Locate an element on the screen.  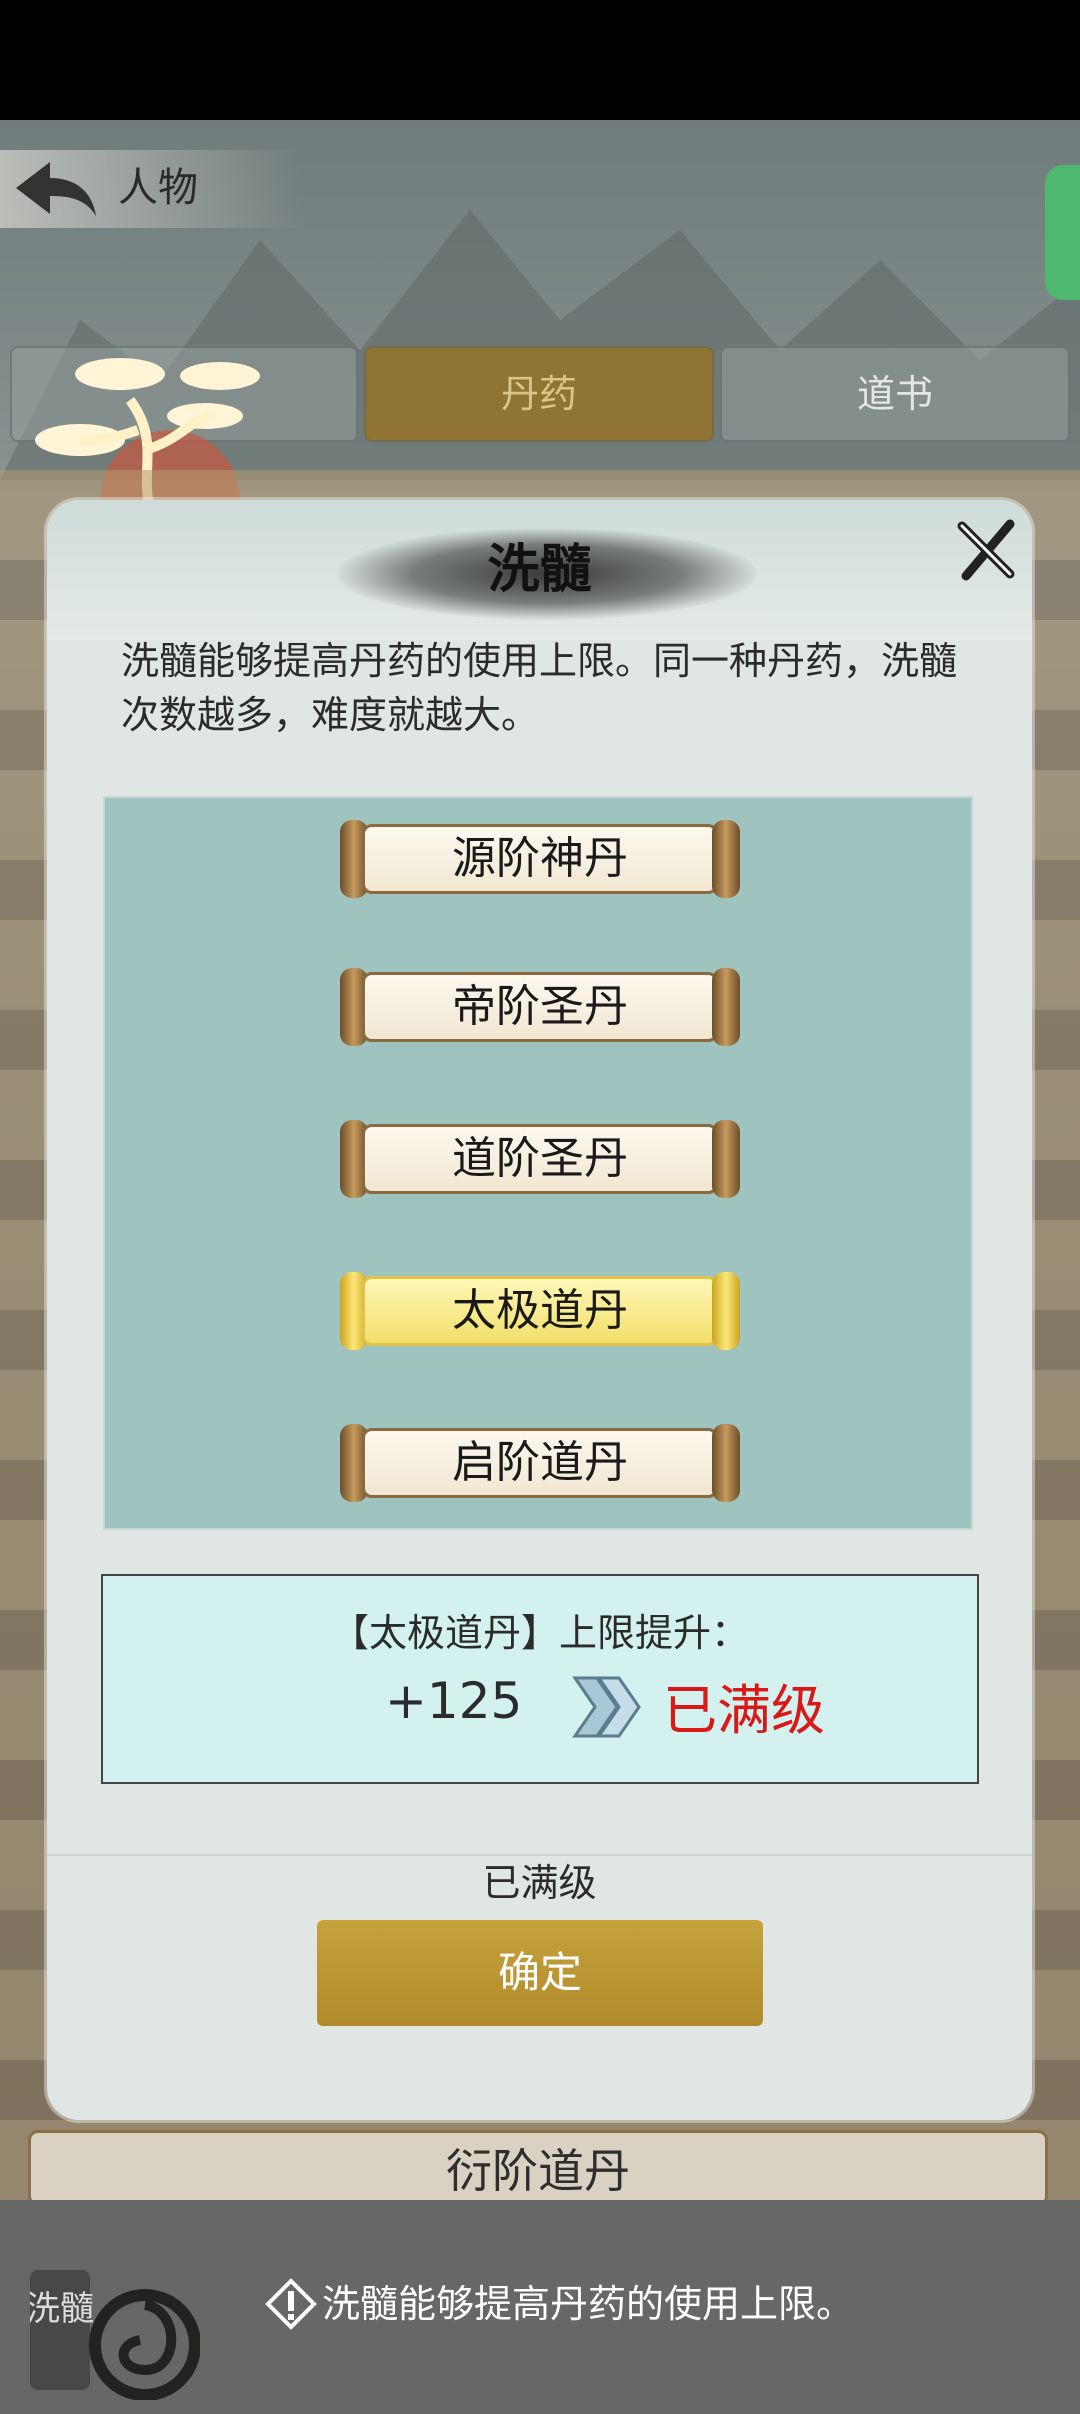
pill-item: 源阶神丹 is located at coordinates (540, 859).